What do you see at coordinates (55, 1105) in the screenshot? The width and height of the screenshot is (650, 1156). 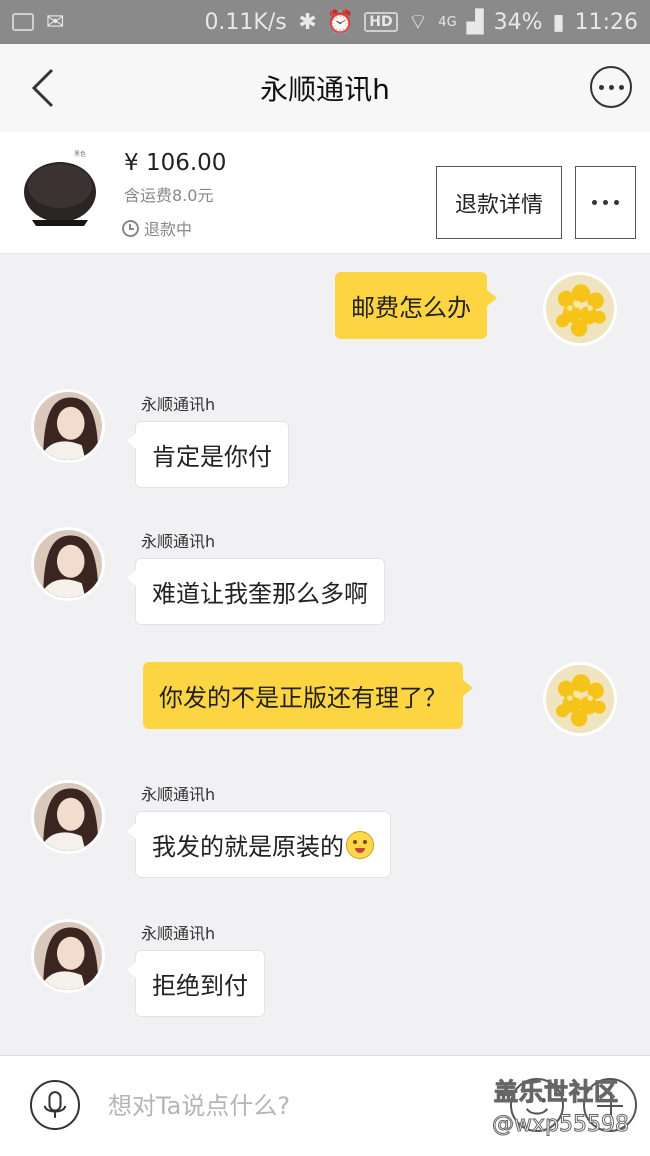 I see `microphone-icon` at bounding box center [55, 1105].